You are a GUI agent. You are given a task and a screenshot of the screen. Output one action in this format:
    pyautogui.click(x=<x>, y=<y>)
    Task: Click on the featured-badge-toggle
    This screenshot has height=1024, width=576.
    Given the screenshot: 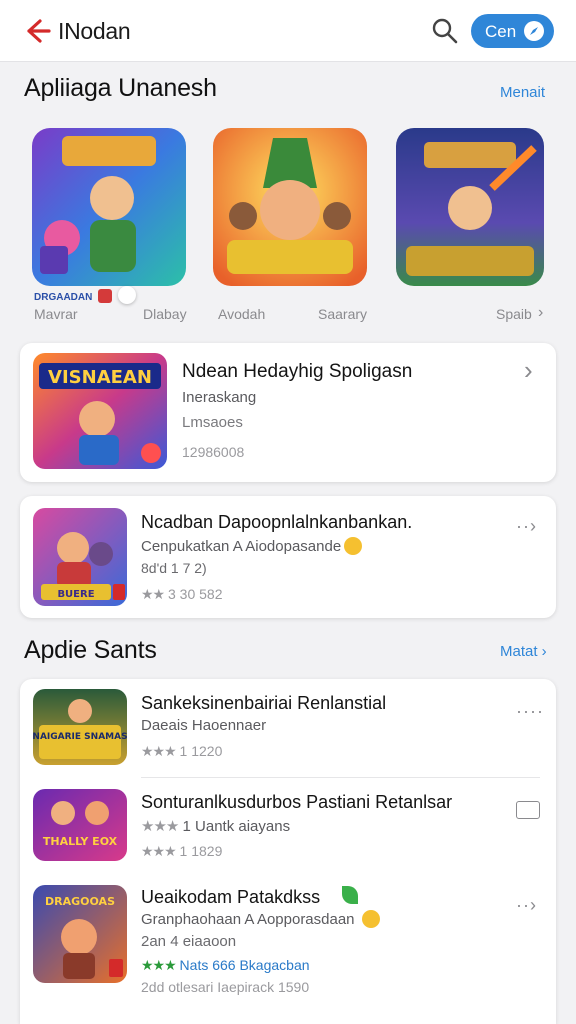 What is the action you would take?
    pyautogui.click(x=127, y=295)
    